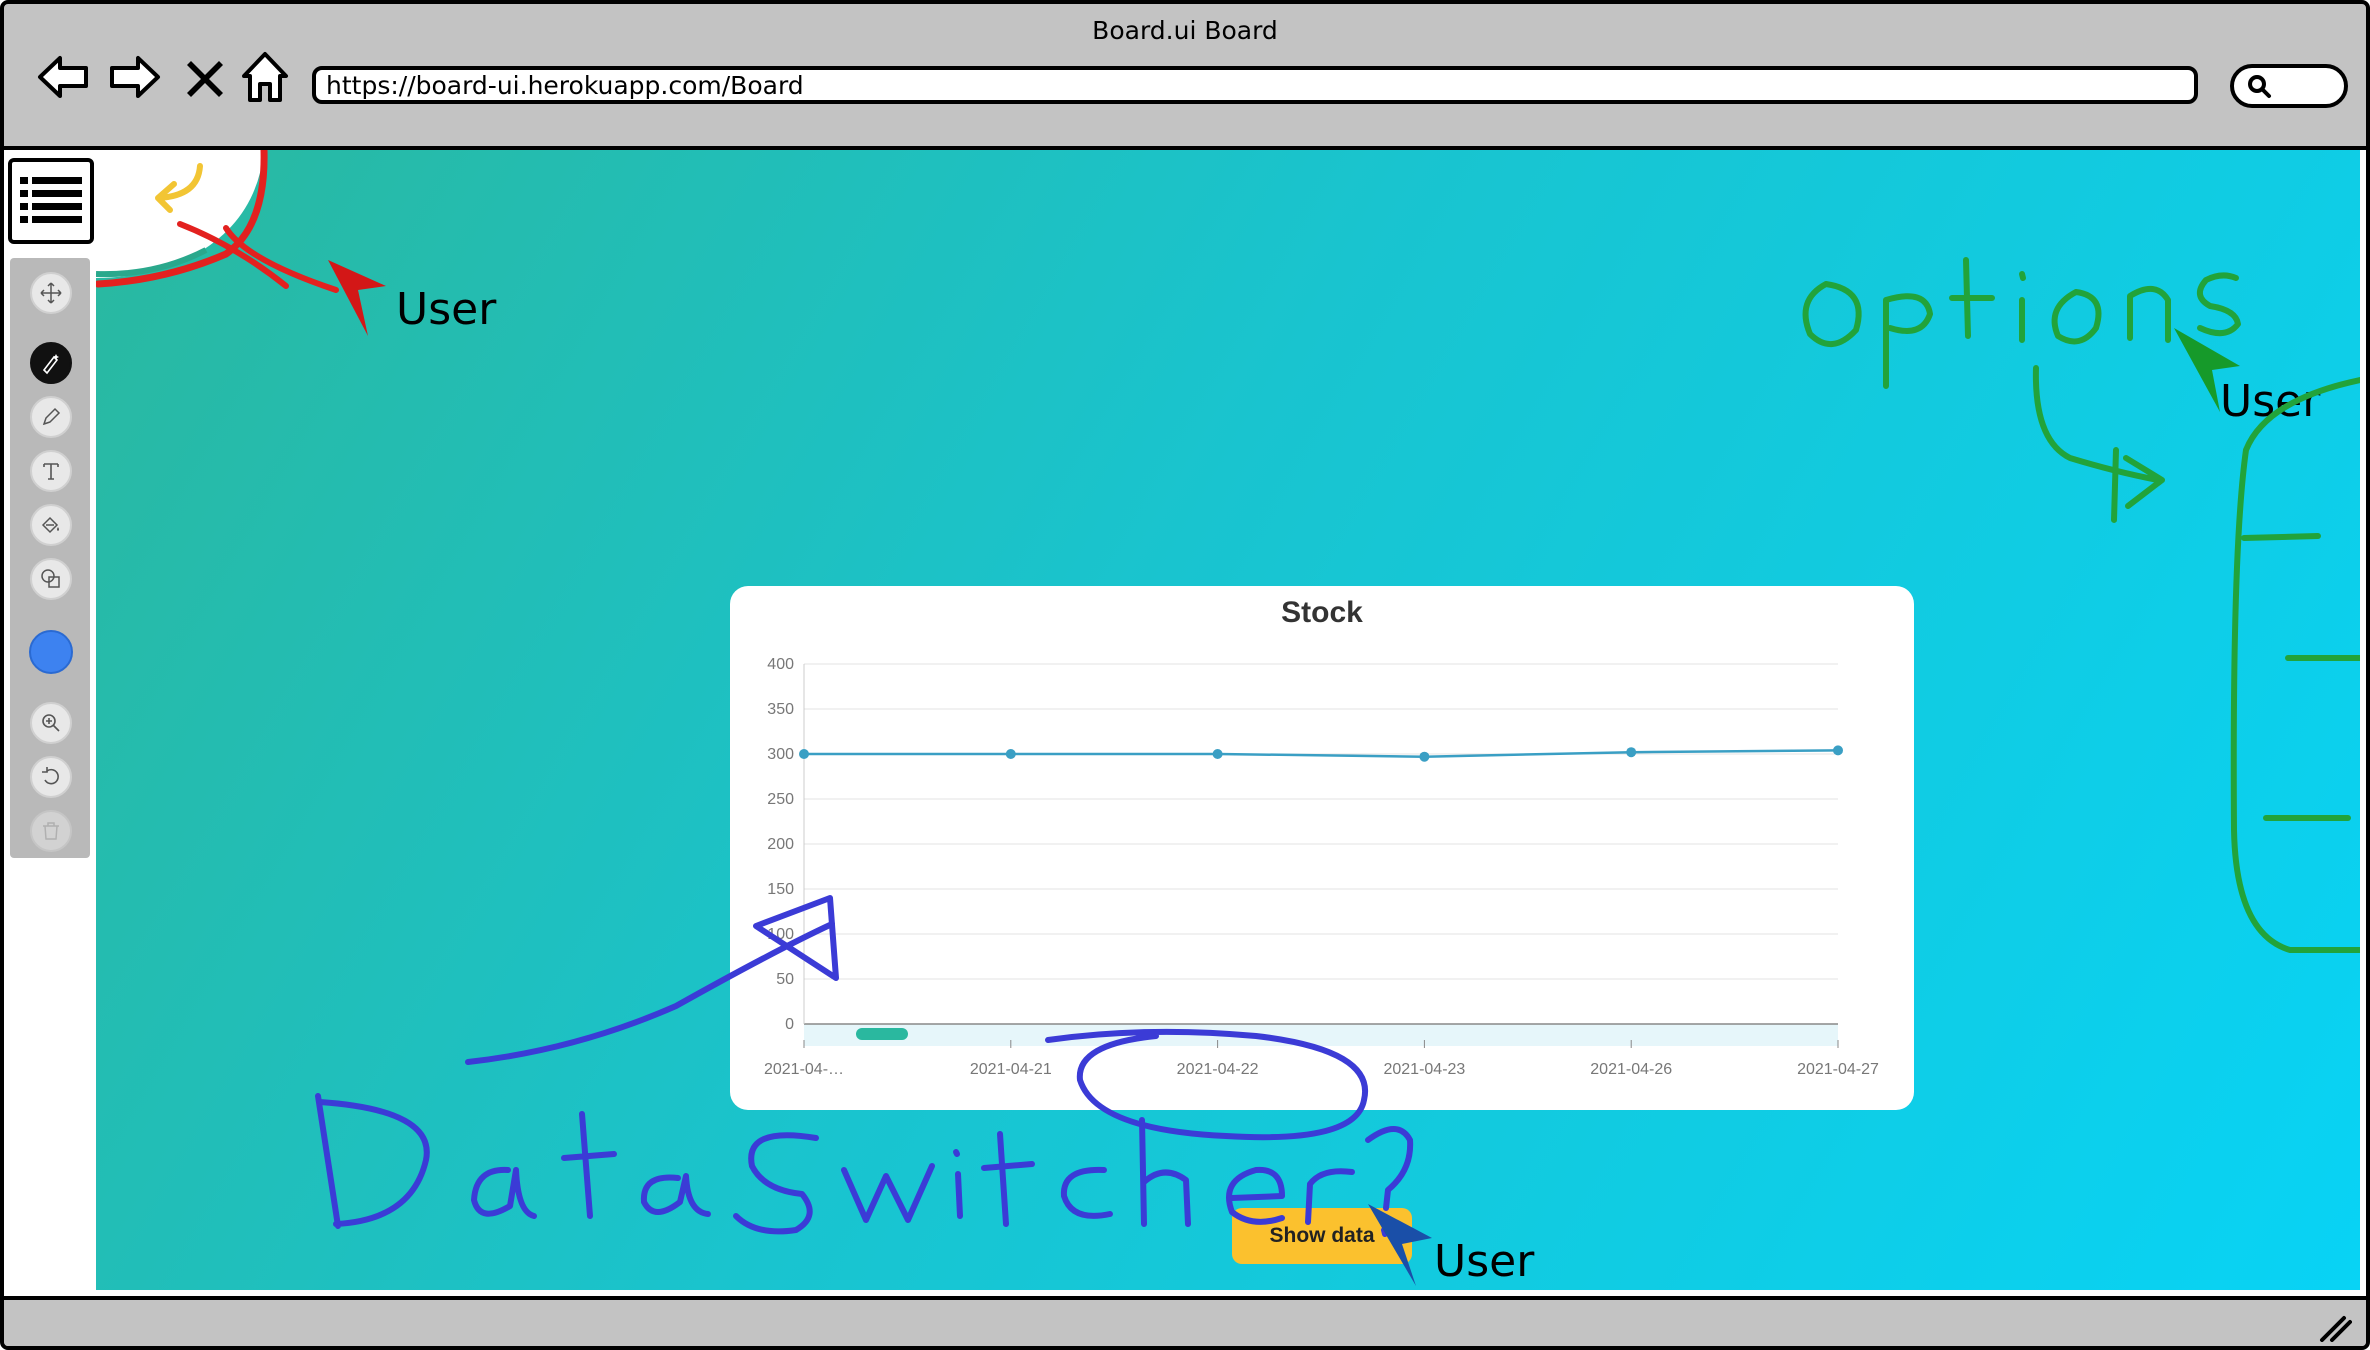  Describe the element at coordinates (180, 214) in the screenshot. I see `corner-logo-shape` at that location.